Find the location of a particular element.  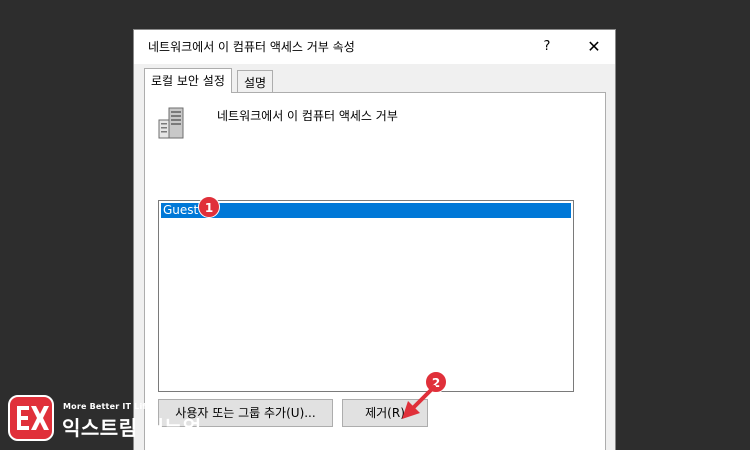

tab-local-security-setting: 로컬 보안 설정 is located at coordinates (188, 80).